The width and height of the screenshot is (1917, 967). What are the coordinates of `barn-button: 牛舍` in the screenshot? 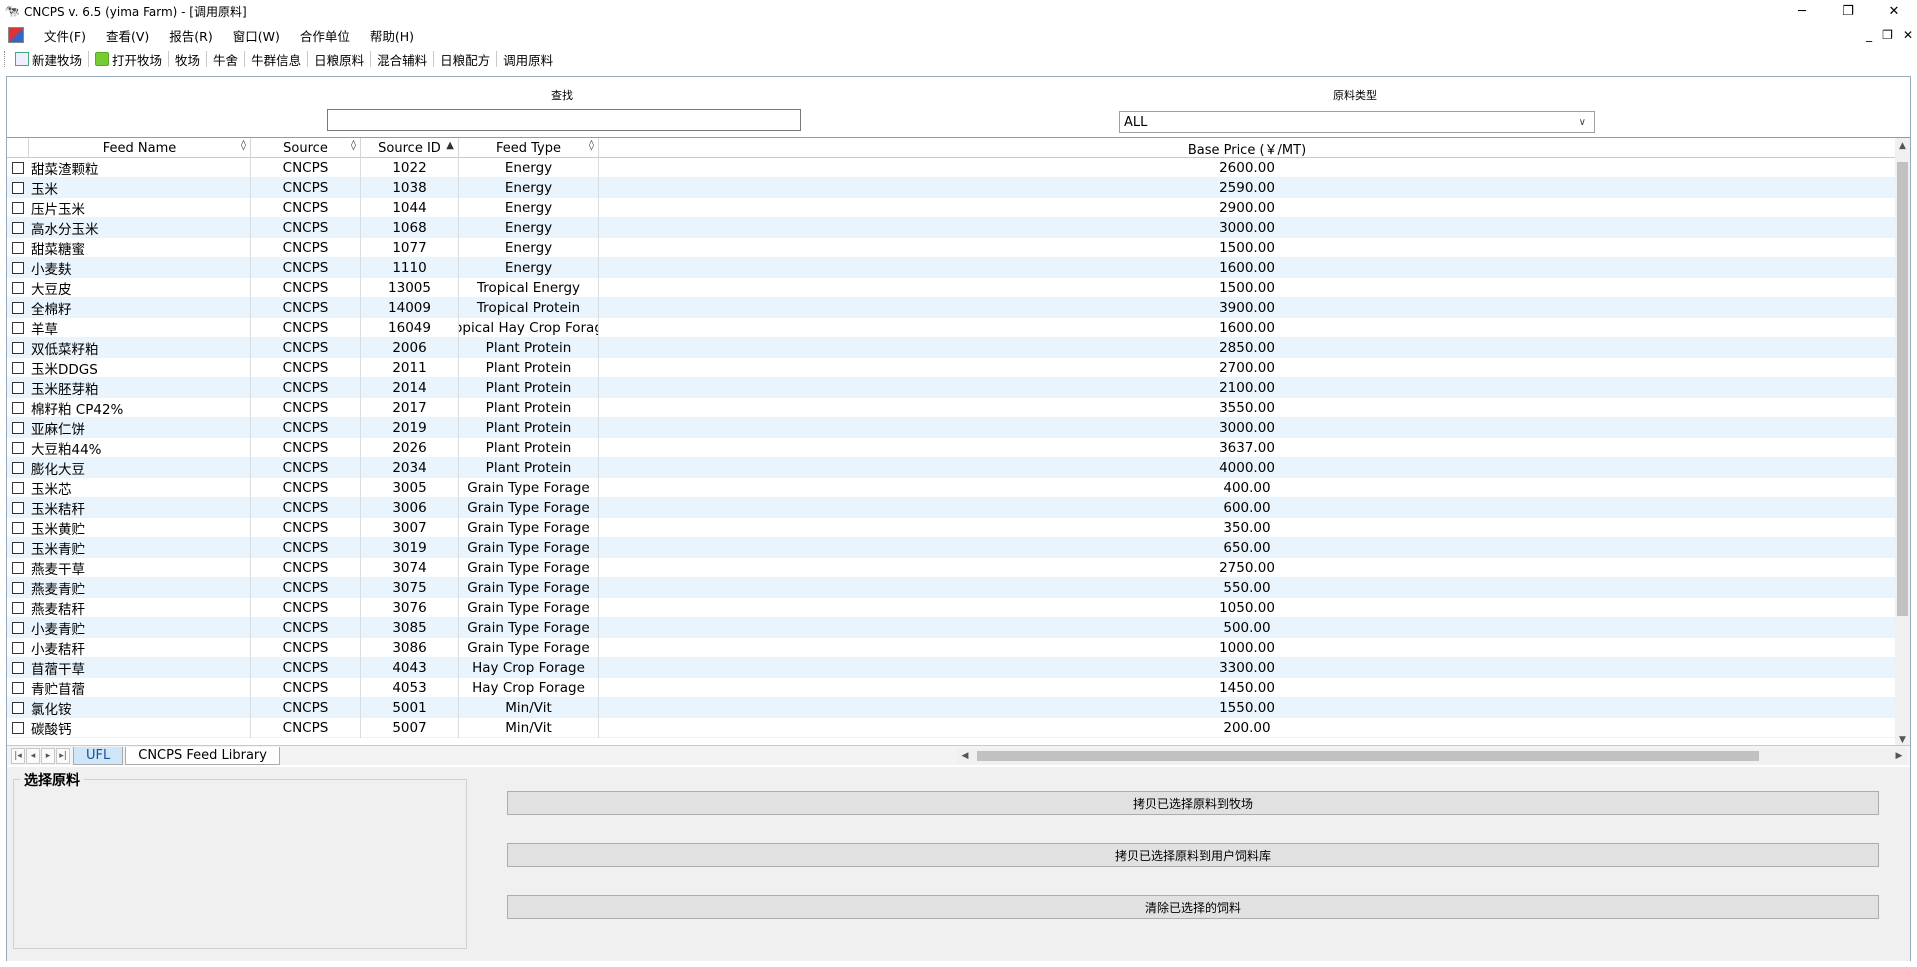 It's located at (226, 59).